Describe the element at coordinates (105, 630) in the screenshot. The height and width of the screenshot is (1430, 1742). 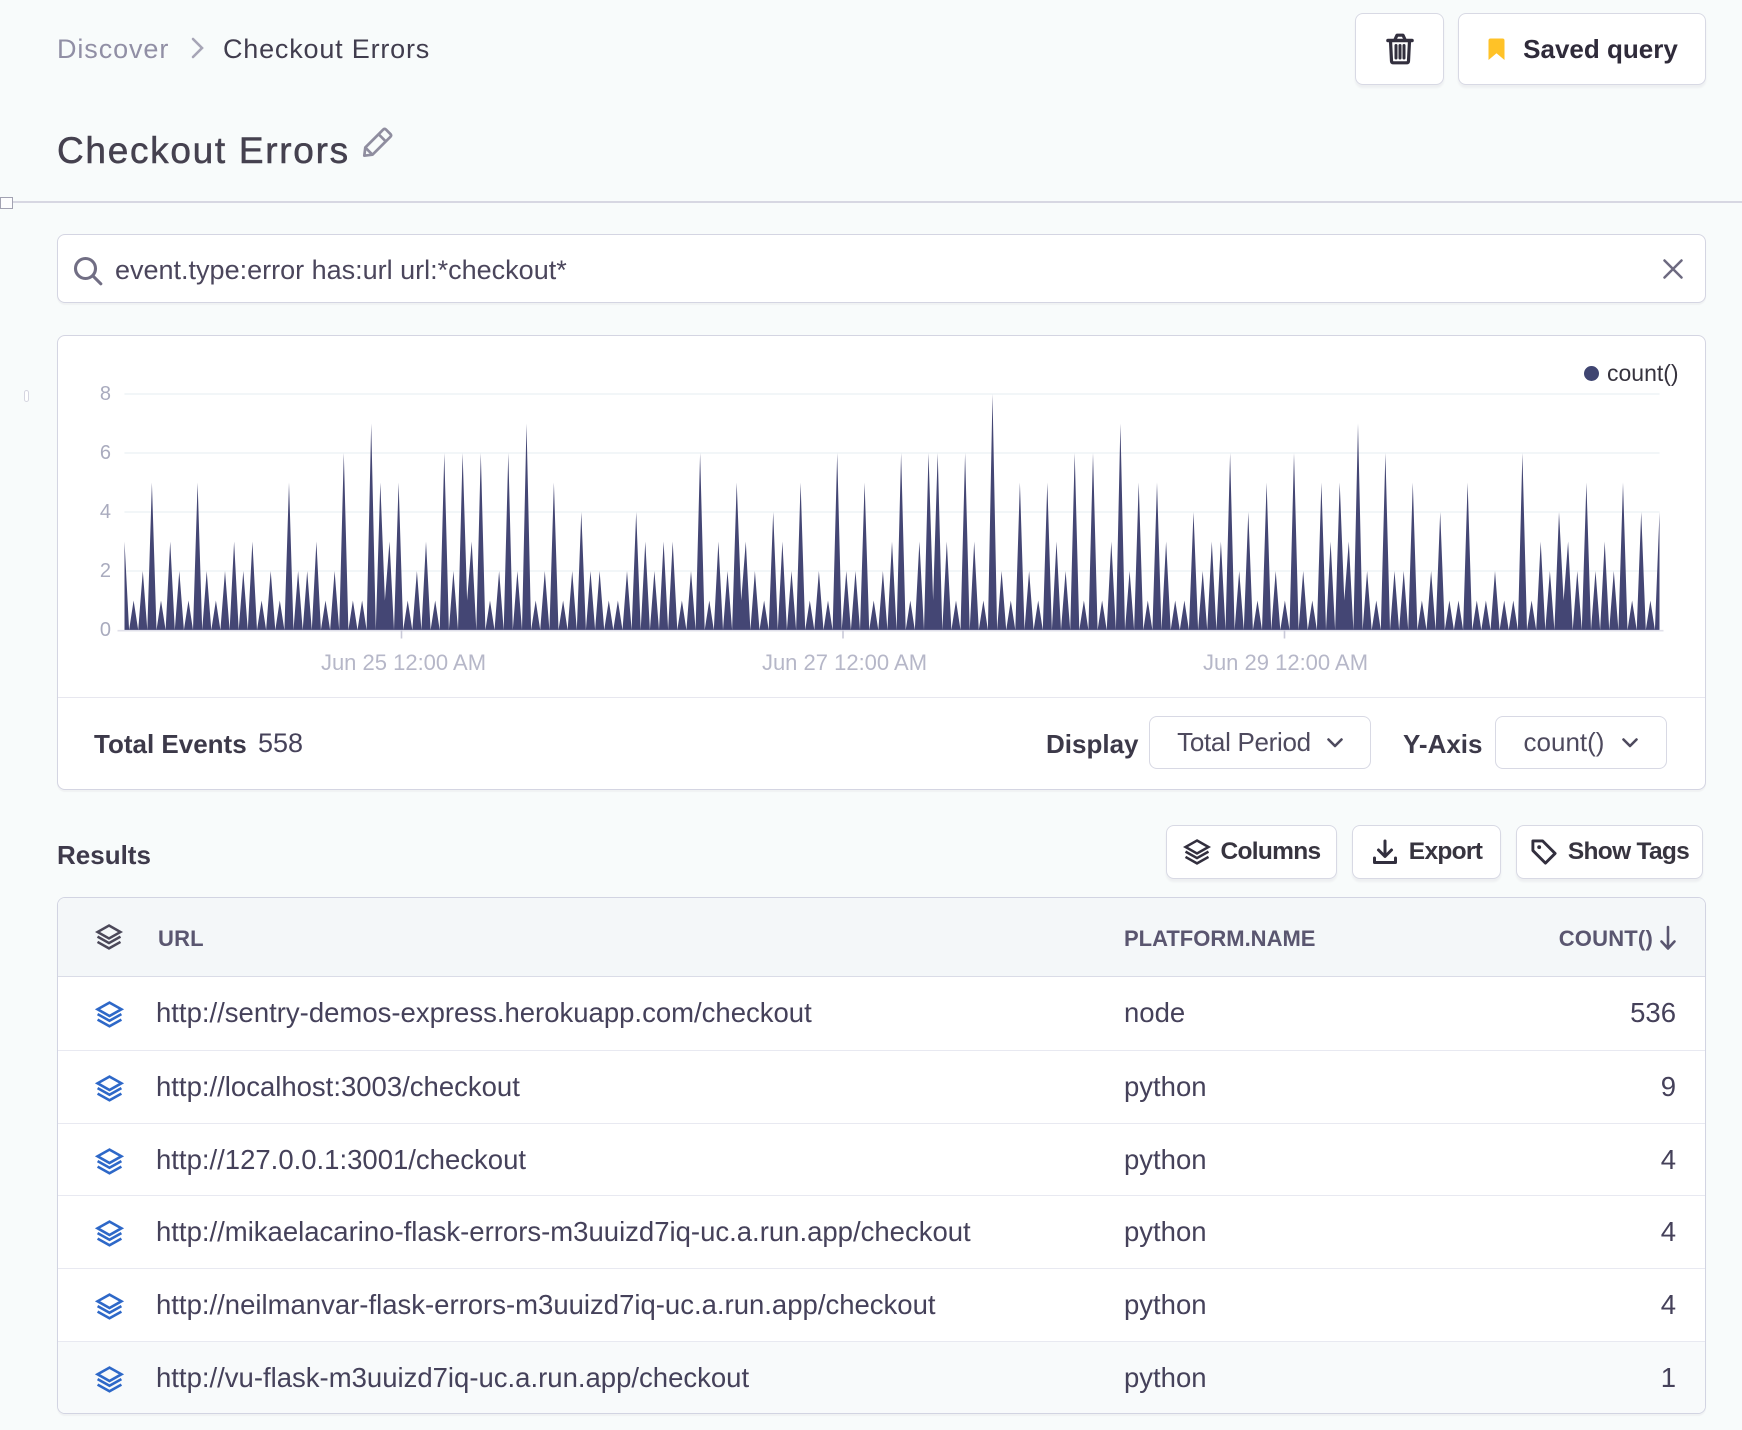
I see `svg-text: 0` at that location.